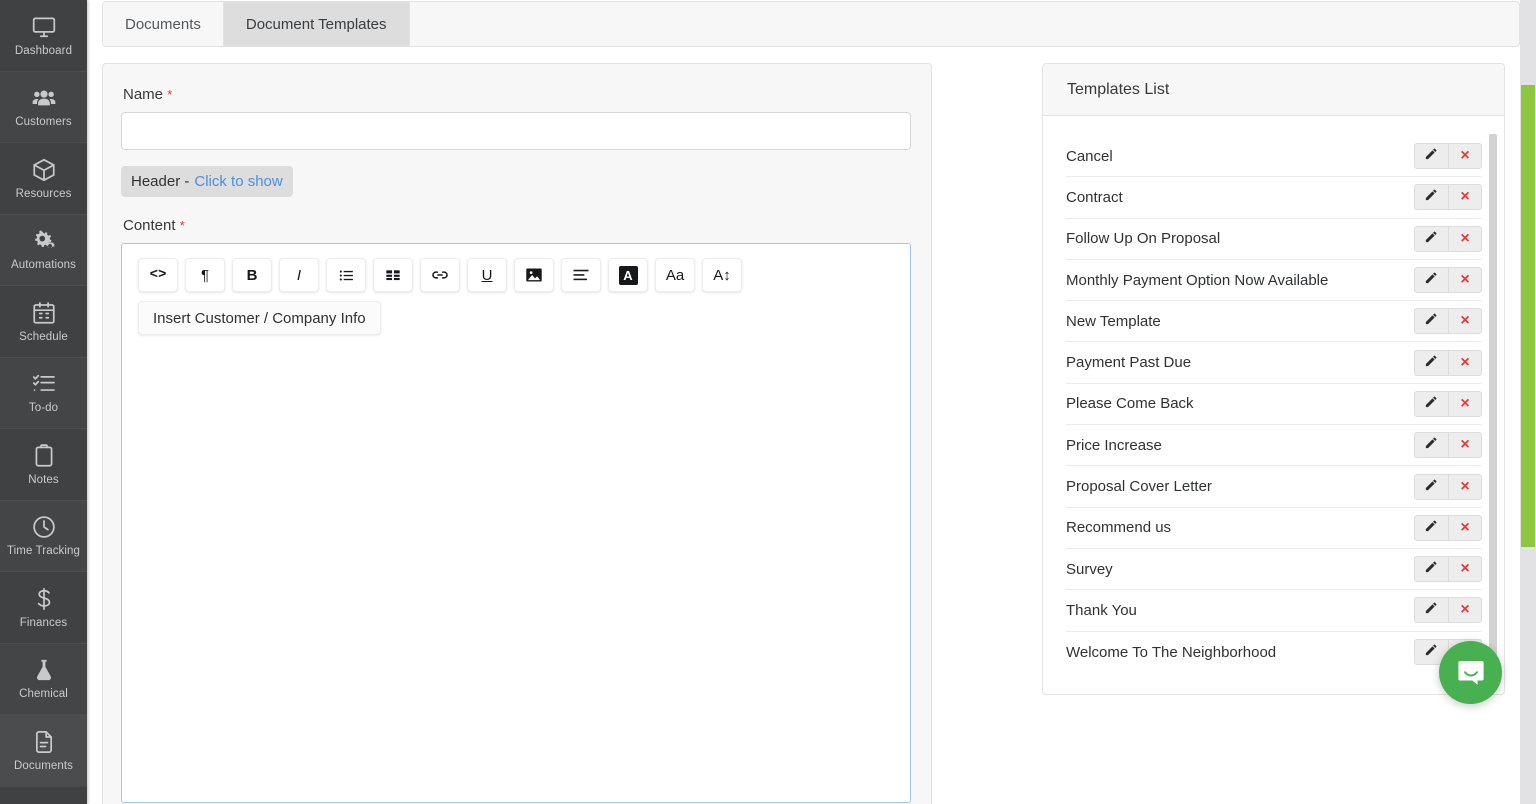 This screenshot has width=1536, height=804. What do you see at coordinates (44, 98) in the screenshot?
I see `people-icon` at bounding box center [44, 98].